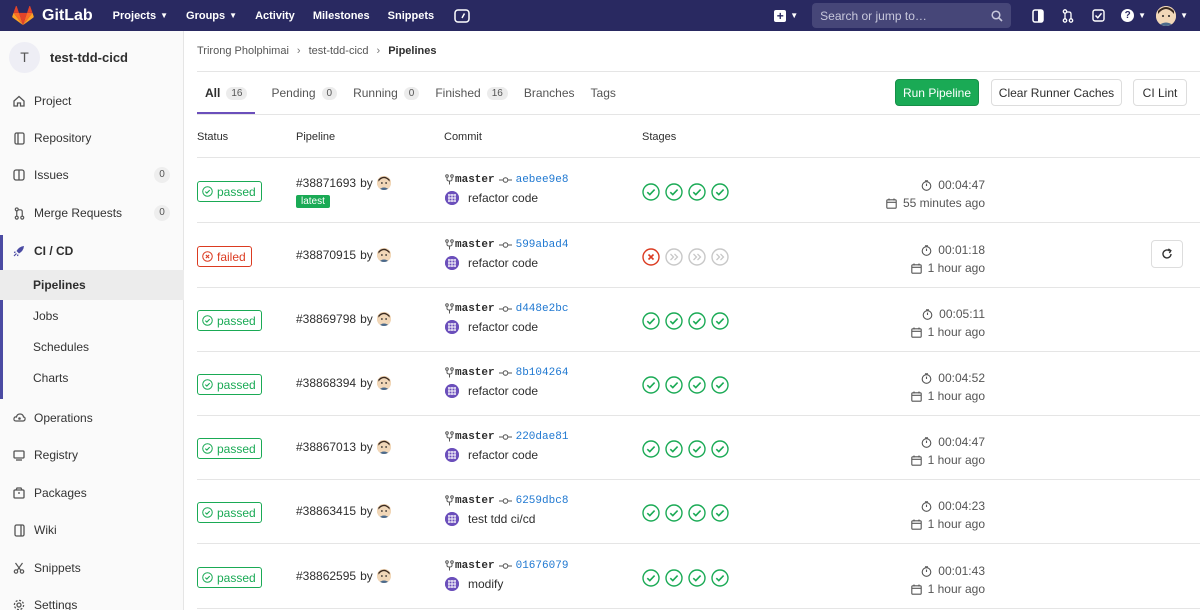  What do you see at coordinates (462, 16) in the screenshot?
I see `performance-gauge-icon` at bounding box center [462, 16].